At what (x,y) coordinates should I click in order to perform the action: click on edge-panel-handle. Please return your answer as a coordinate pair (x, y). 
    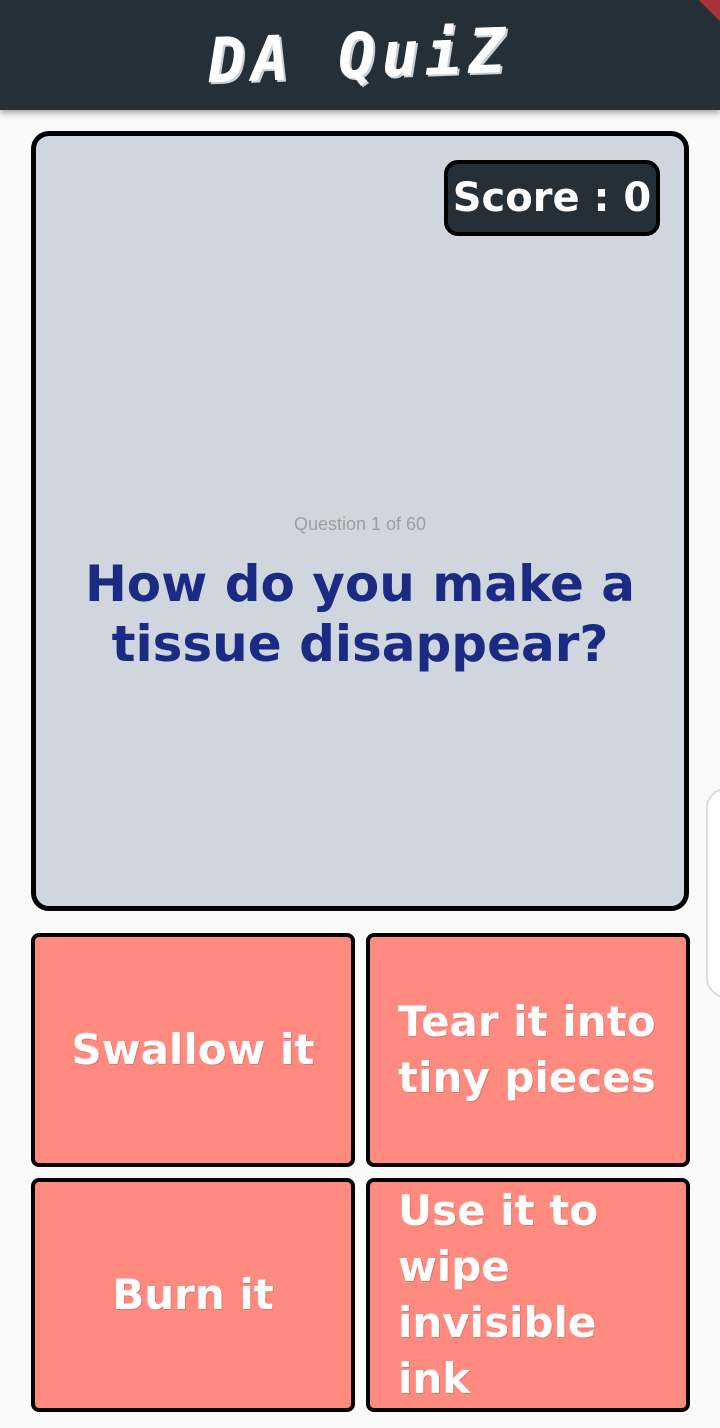
    Looking at the image, I should click on (713, 893).